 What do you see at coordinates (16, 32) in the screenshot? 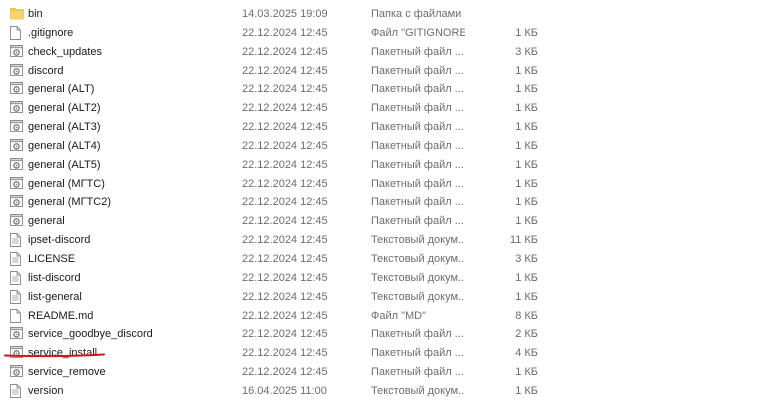
I see `file-icon` at bounding box center [16, 32].